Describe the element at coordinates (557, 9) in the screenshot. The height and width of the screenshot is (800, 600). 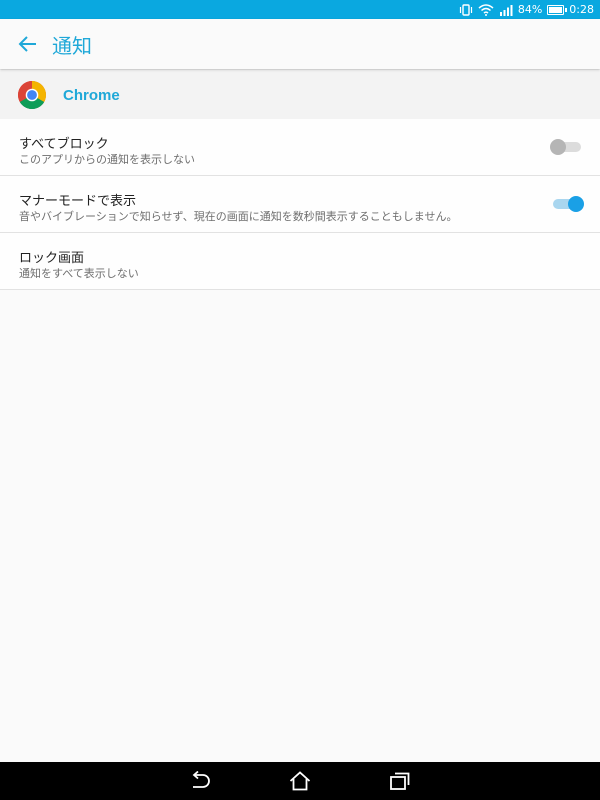
I see `battery-icon` at that location.